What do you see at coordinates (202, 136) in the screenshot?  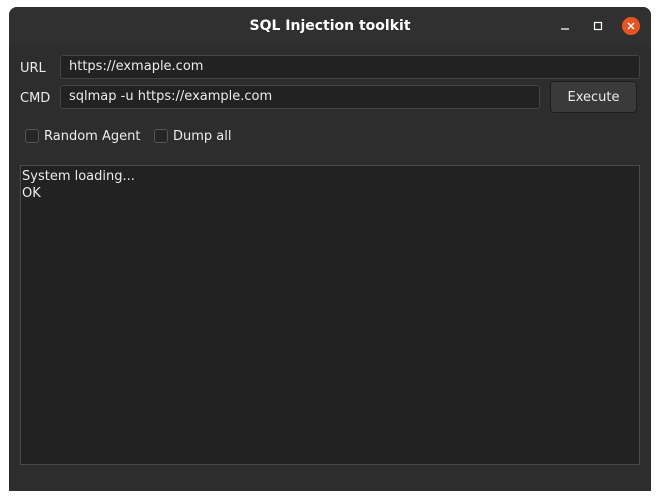 I see `dump-all-label: Dump all` at bounding box center [202, 136].